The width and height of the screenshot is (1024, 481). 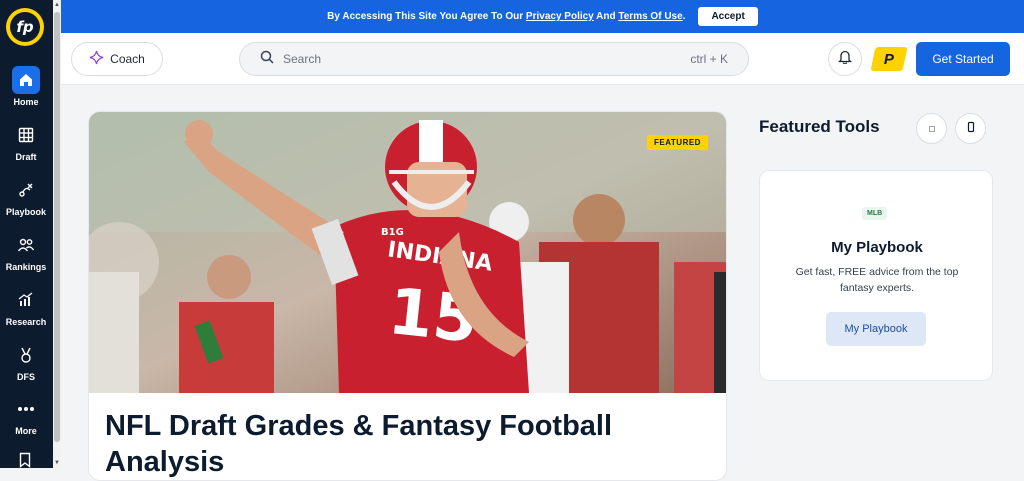 I want to click on banner-text-suffix: ., so click(x=684, y=16).